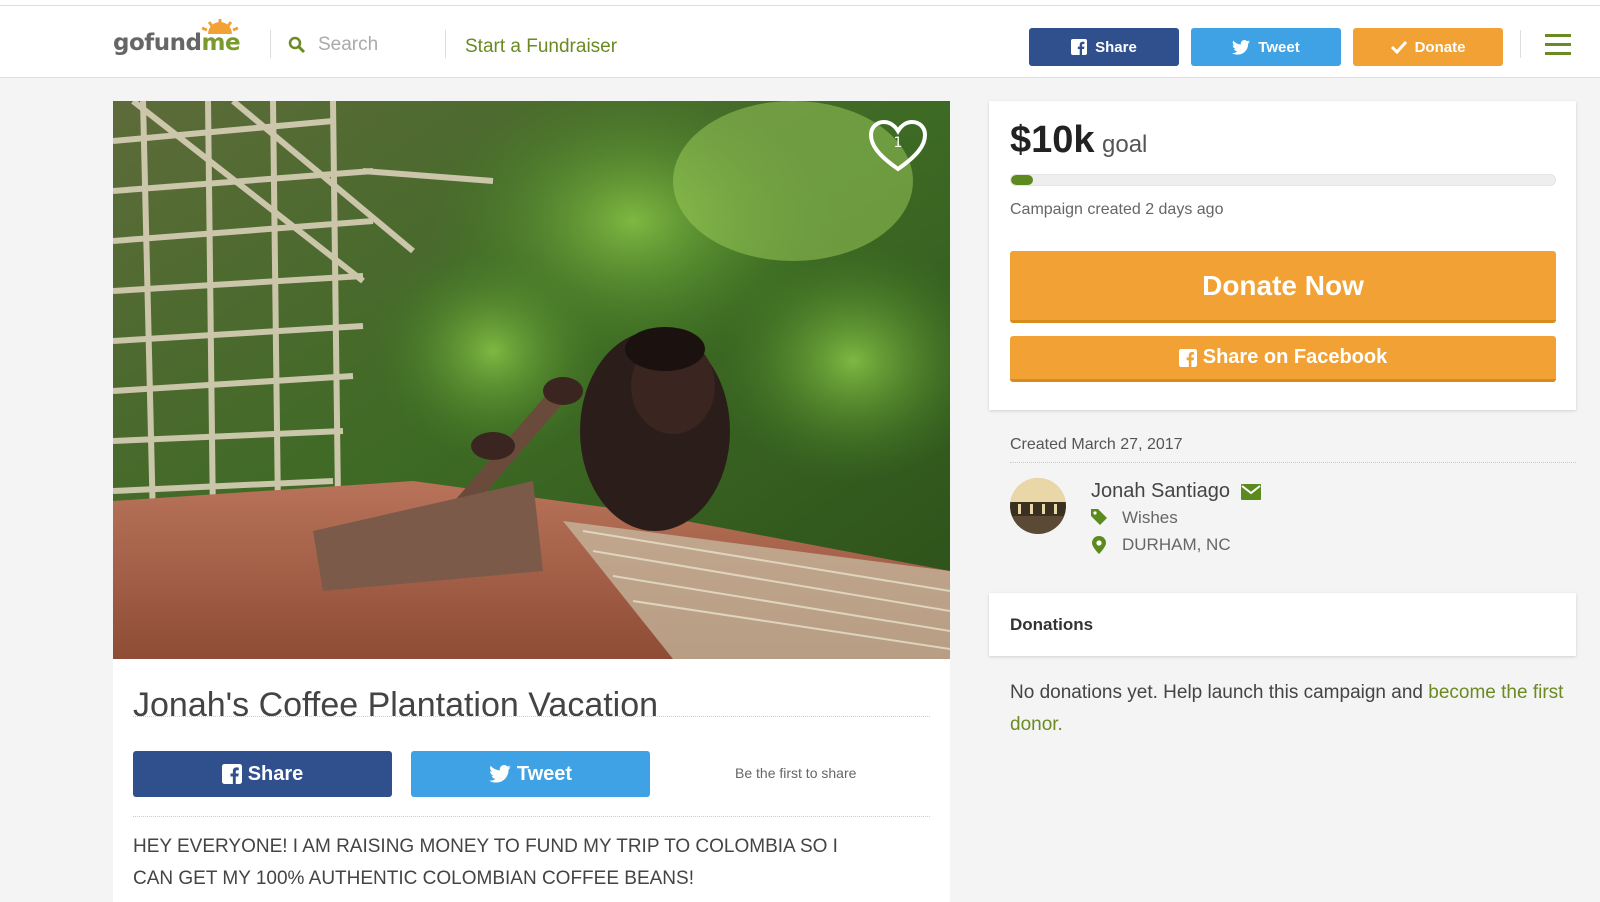 Image resolution: width=1600 pixels, height=902 pixels. I want to click on logo-sun-icon, so click(220, 26).